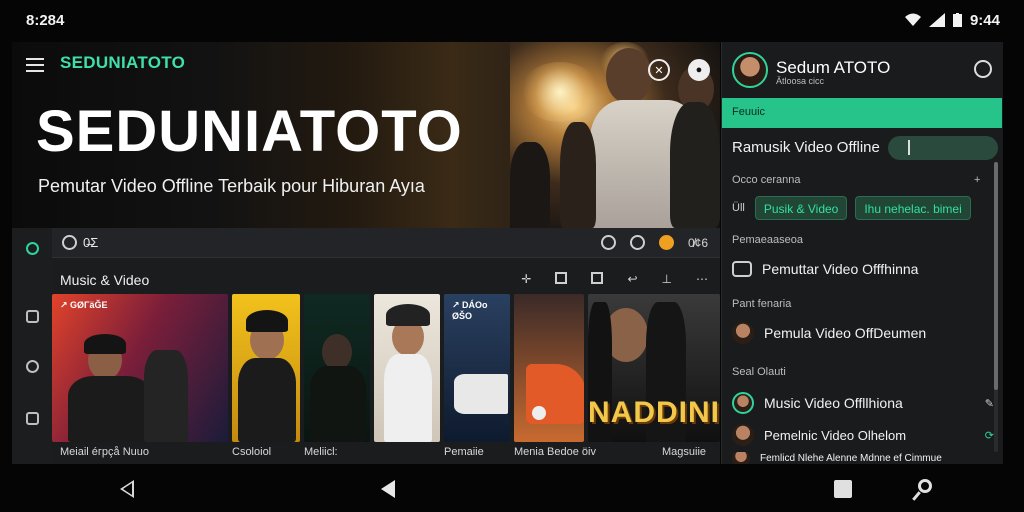 The height and width of the screenshot is (512, 1024). What do you see at coordinates (477, 368) in the screenshot?
I see `video-tile: ↗ DÁOo ØŠO` at bounding box center [477, 368].